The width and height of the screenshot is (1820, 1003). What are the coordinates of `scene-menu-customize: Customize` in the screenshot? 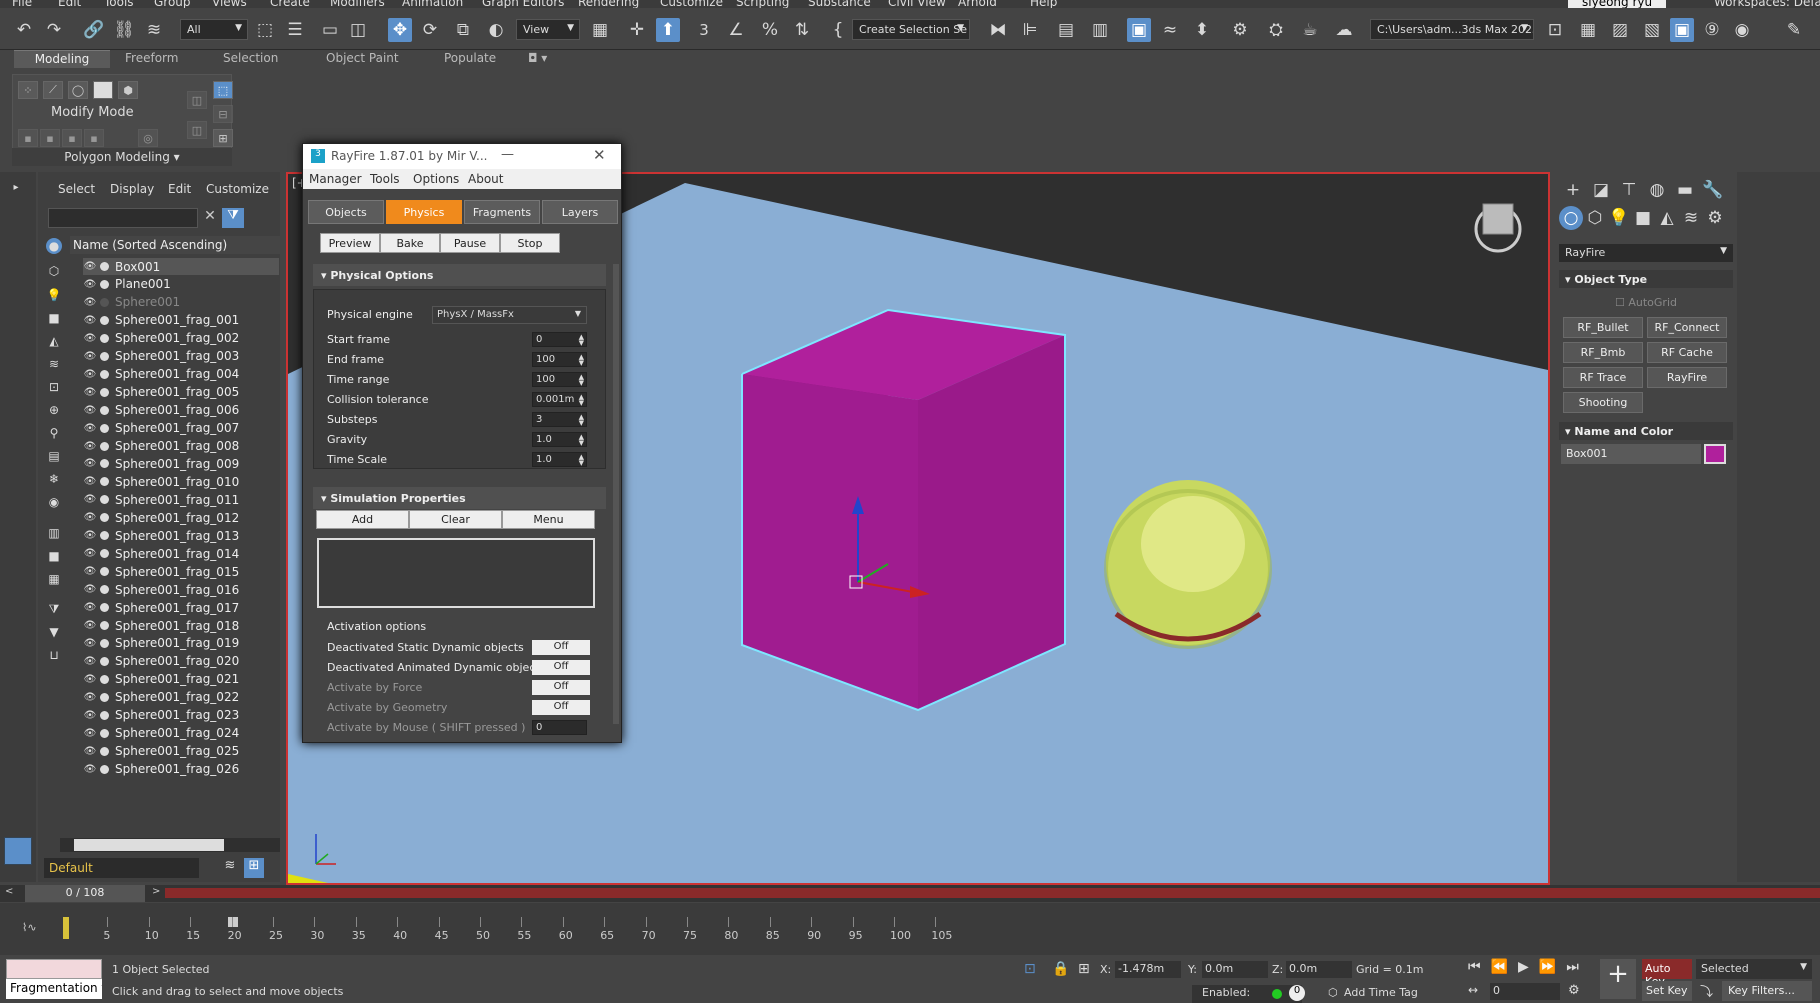 It's located at (237, 189).